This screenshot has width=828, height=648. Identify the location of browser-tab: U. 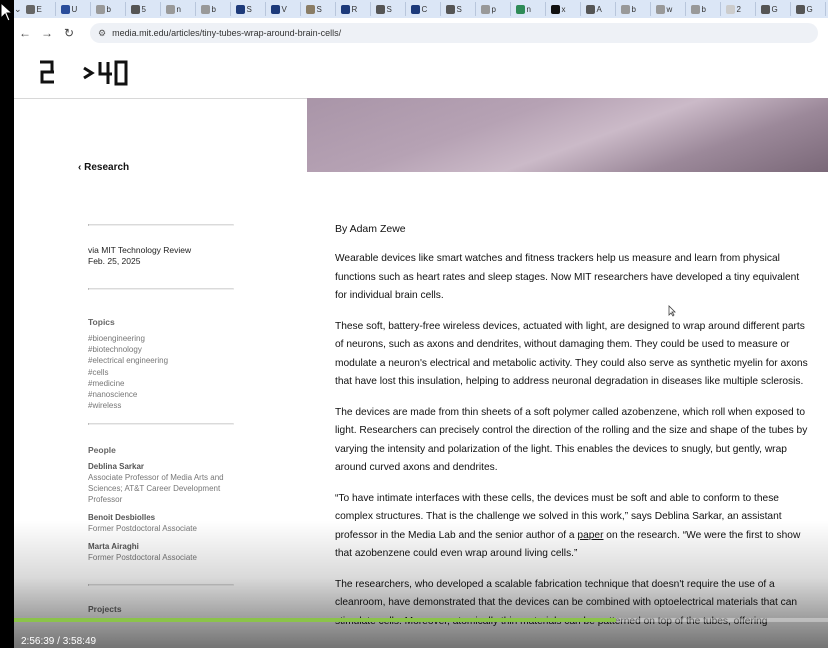
(74, 9).